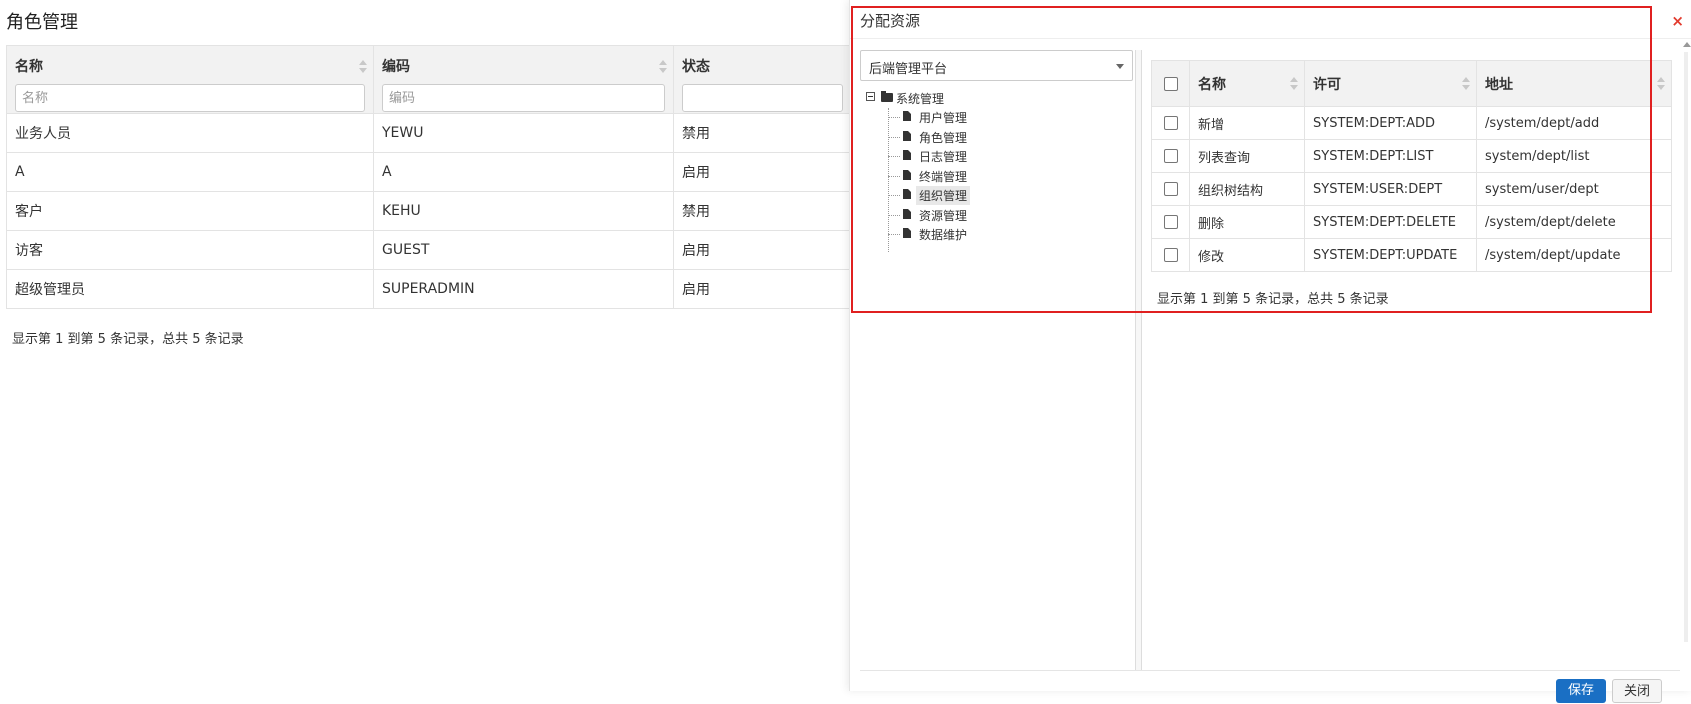  Describe the element at coordinates (890, 21) in the screenshot. I see `modal-title: 分配资源` at that location.